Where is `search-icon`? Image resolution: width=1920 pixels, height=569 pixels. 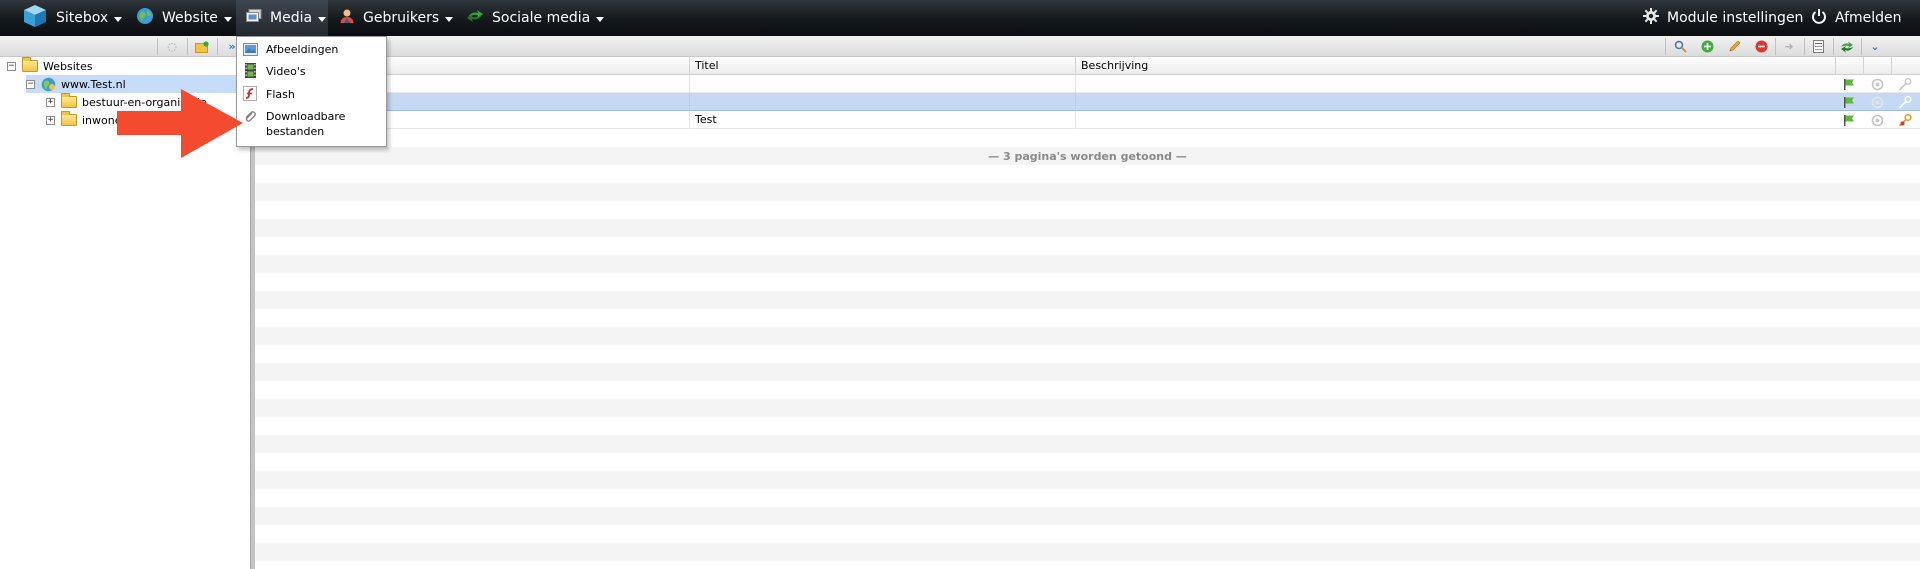
search-icon is located at coordinates (1680, 46).